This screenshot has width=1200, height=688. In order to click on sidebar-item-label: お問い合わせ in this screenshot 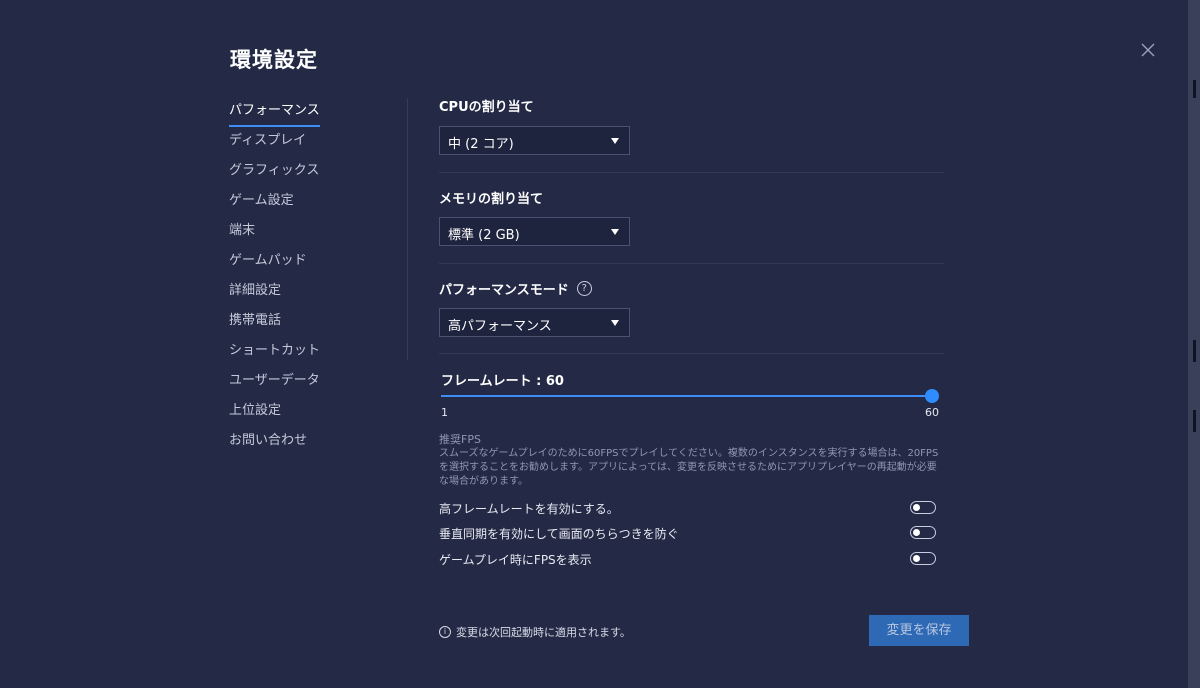, I will do `click(268, 440)`.